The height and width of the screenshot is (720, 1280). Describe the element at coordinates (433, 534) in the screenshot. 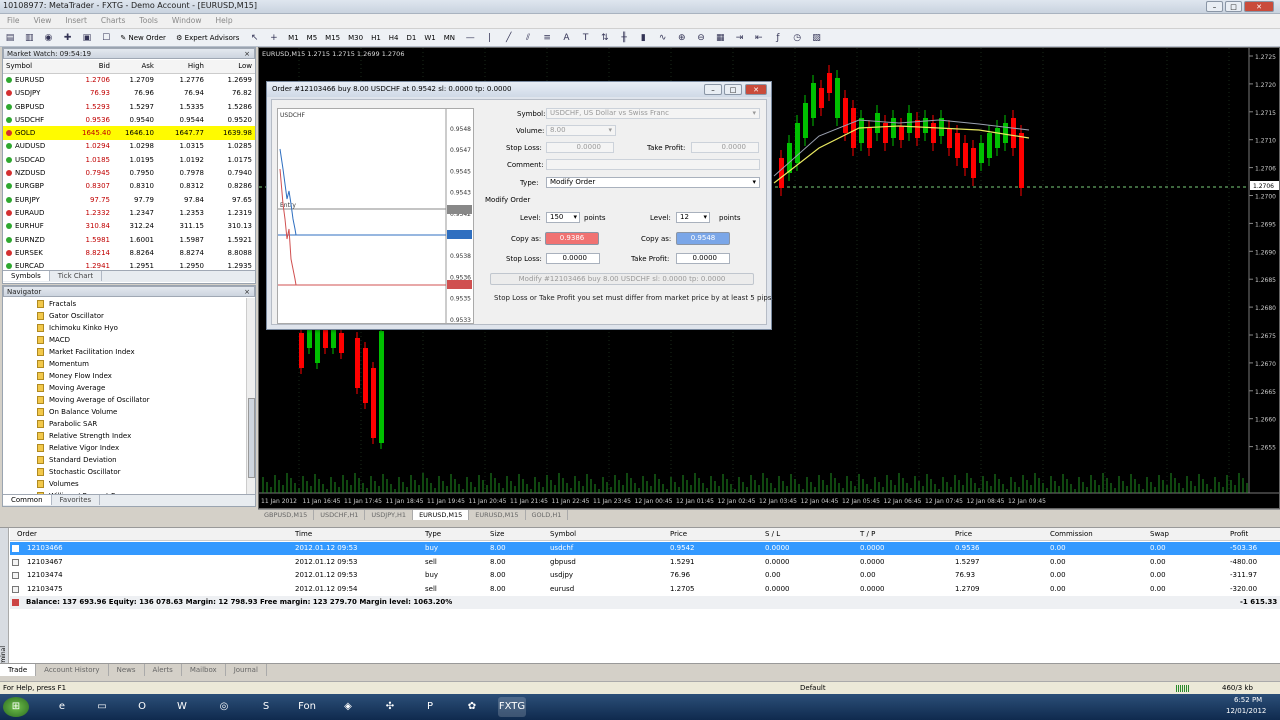

I see `terminal-column-header: Type` at that location.